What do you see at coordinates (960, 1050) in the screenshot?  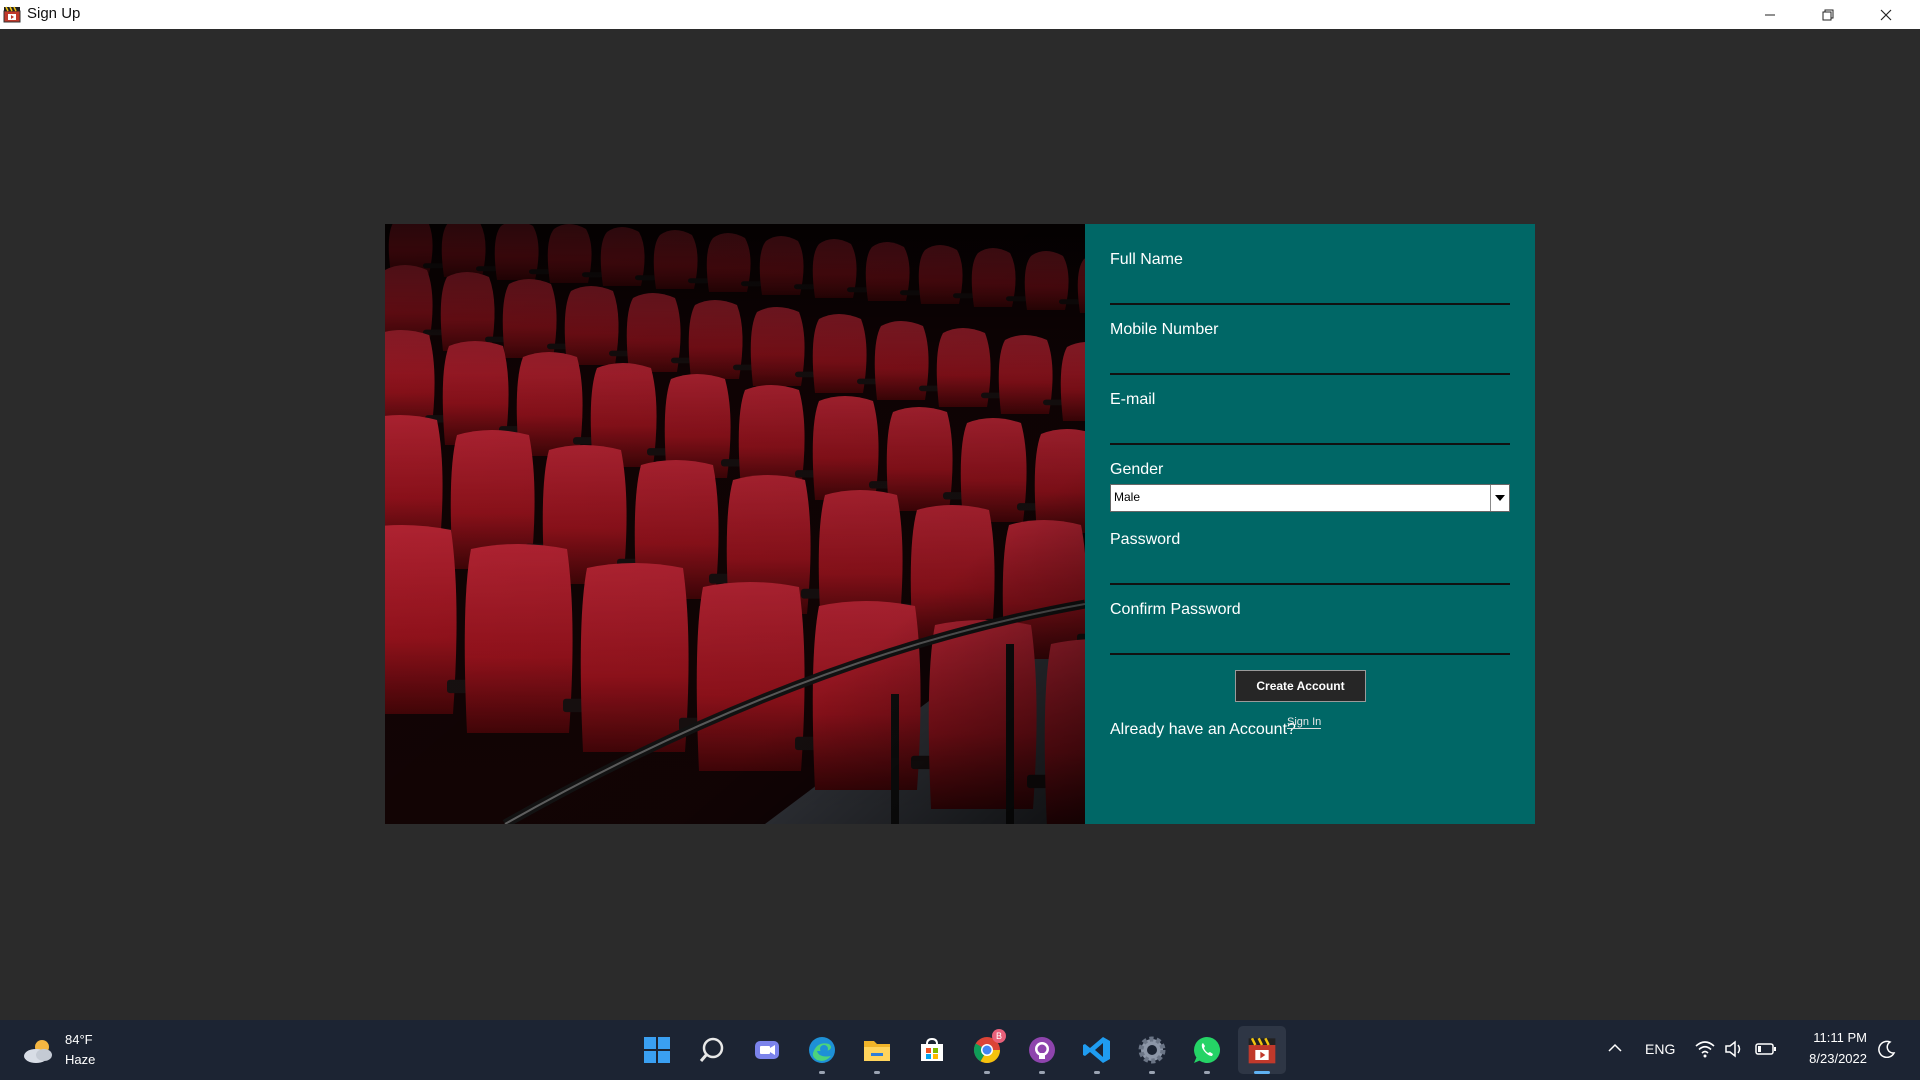 I see `taskbar: 84°F Haze B ENG 11:11 PM 8/23/2022` at bounding box center [960, 1050].